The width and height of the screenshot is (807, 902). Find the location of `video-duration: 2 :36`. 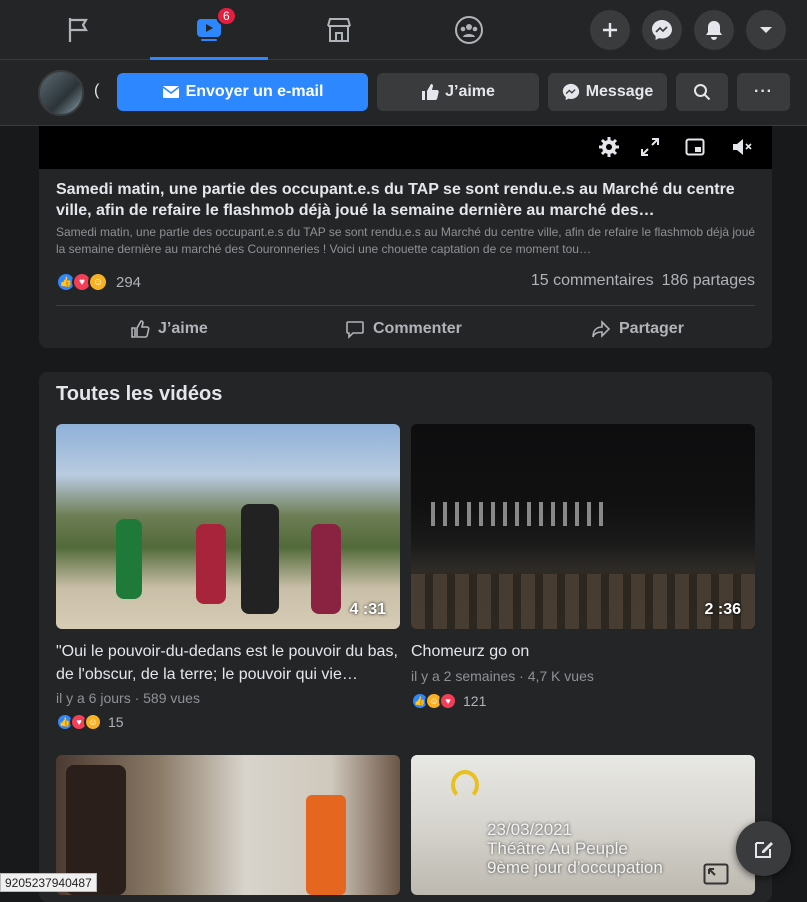

video-duration: 2 :36 is located at coordinates (722, 609).